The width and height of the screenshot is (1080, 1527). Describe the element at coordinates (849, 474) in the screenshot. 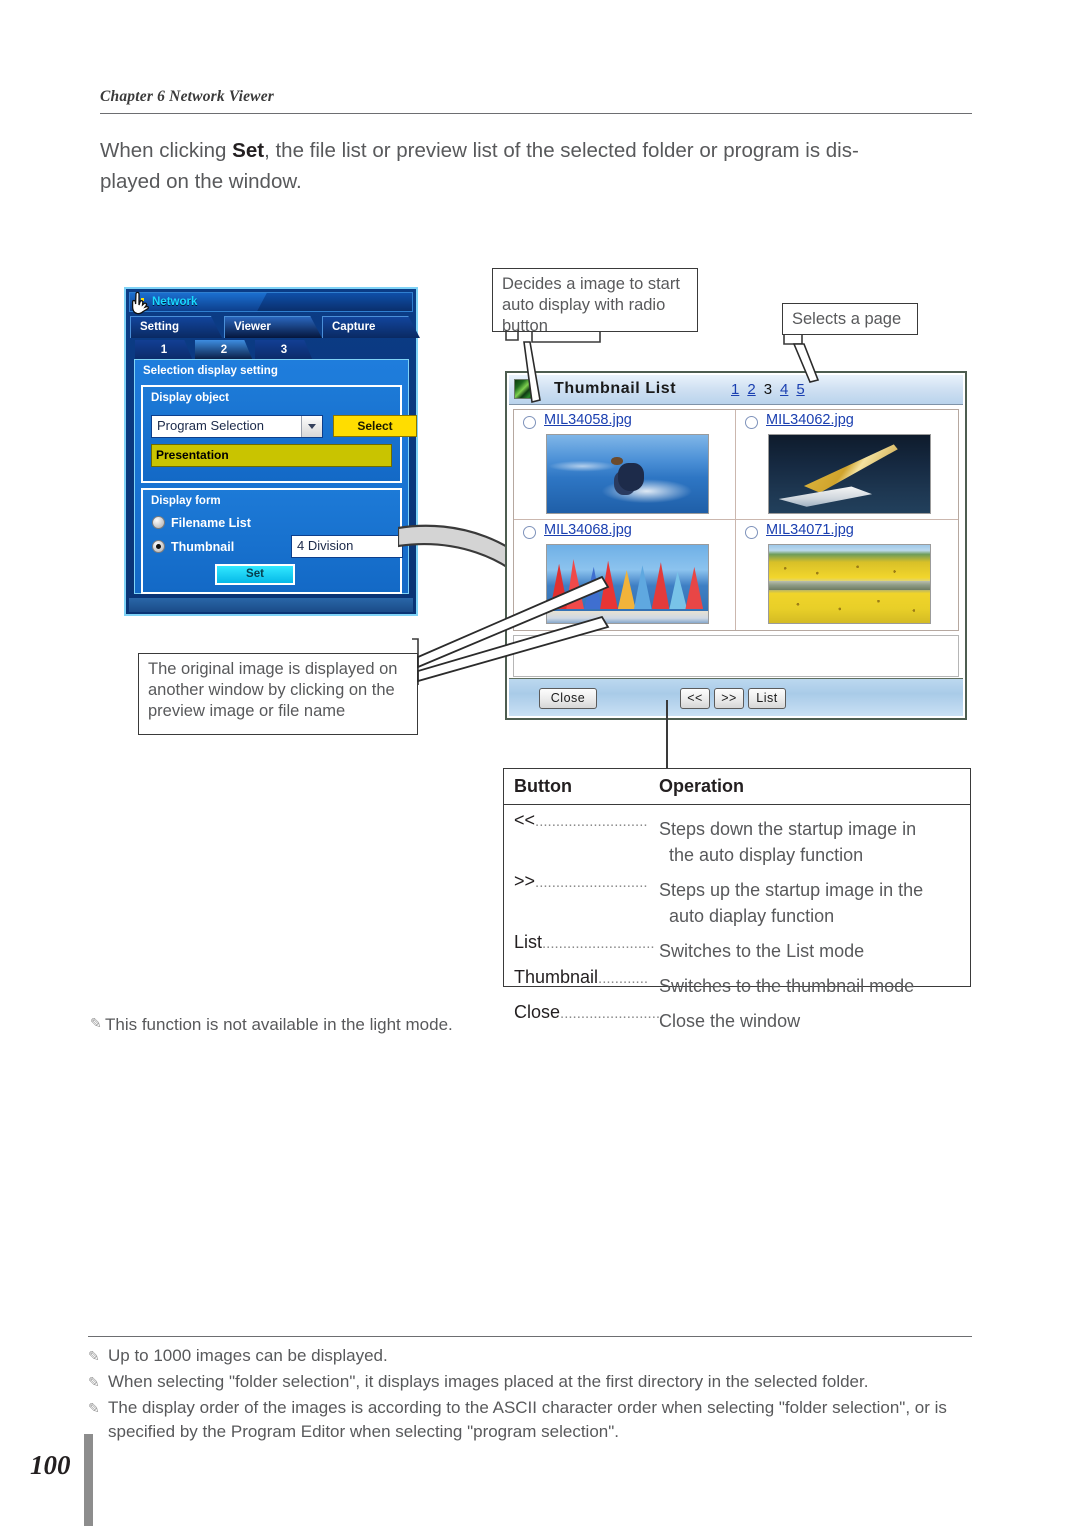

I see `yellow-sailboat-photo` at that location.